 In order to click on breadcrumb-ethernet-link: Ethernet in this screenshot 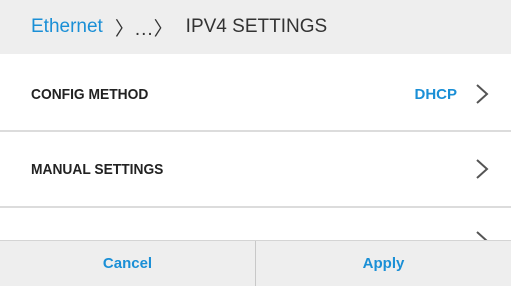, I will do `click(67, 27)`.